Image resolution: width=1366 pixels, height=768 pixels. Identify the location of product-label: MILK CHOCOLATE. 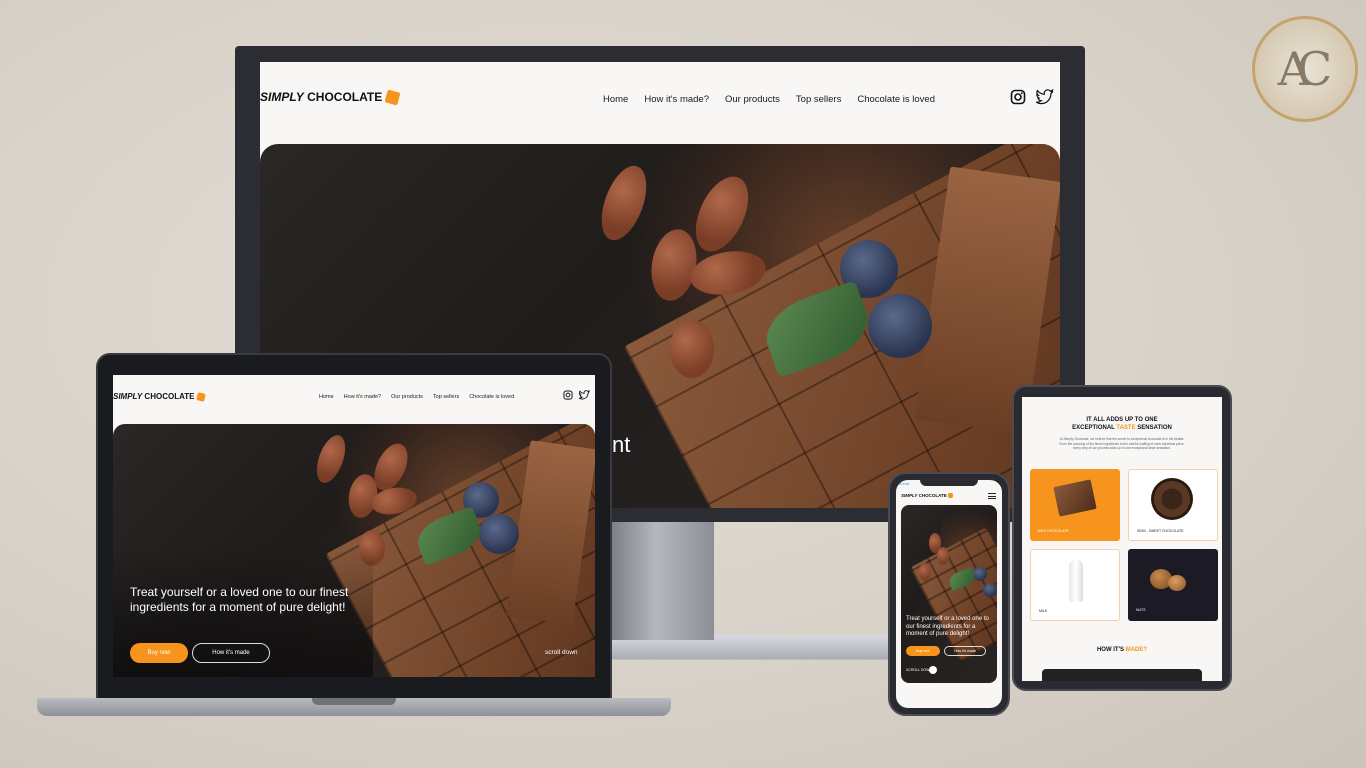
(1053, 531).